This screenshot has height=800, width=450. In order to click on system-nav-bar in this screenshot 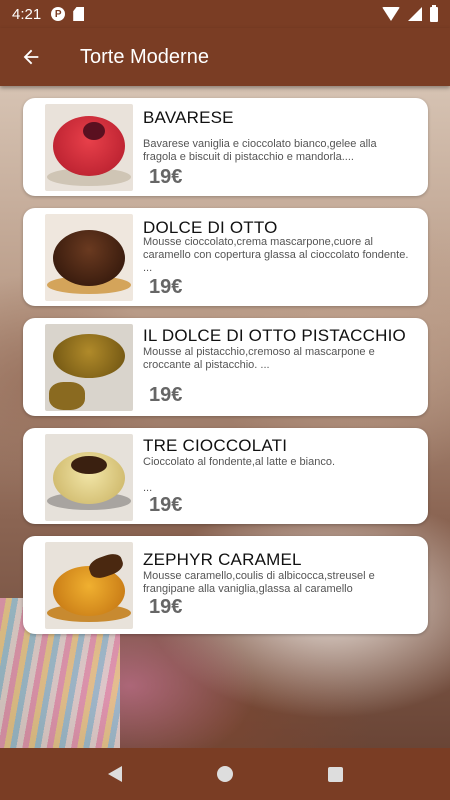, I will do `click(225, 774)`.